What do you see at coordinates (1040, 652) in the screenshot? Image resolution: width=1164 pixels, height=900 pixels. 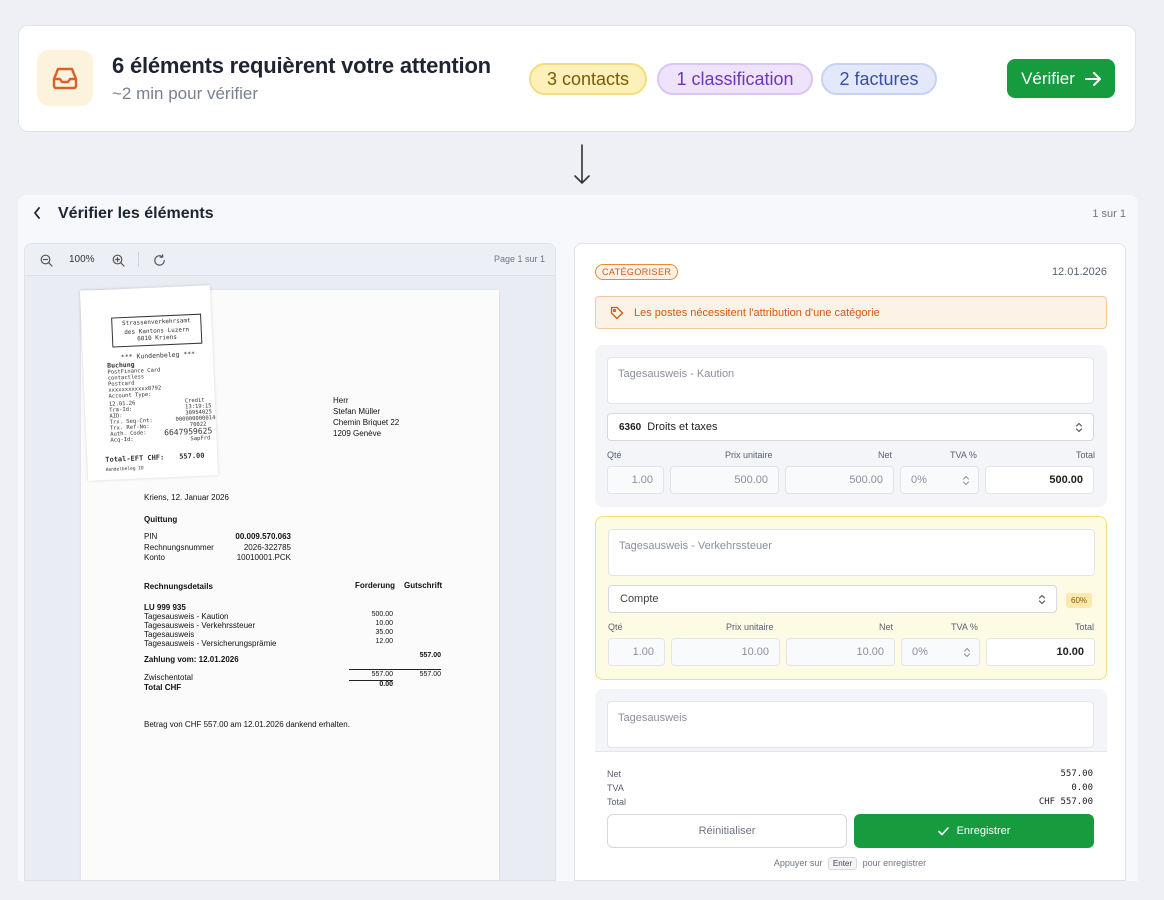 I see `total-field: 10.00` at bounding box center [1040, 652].